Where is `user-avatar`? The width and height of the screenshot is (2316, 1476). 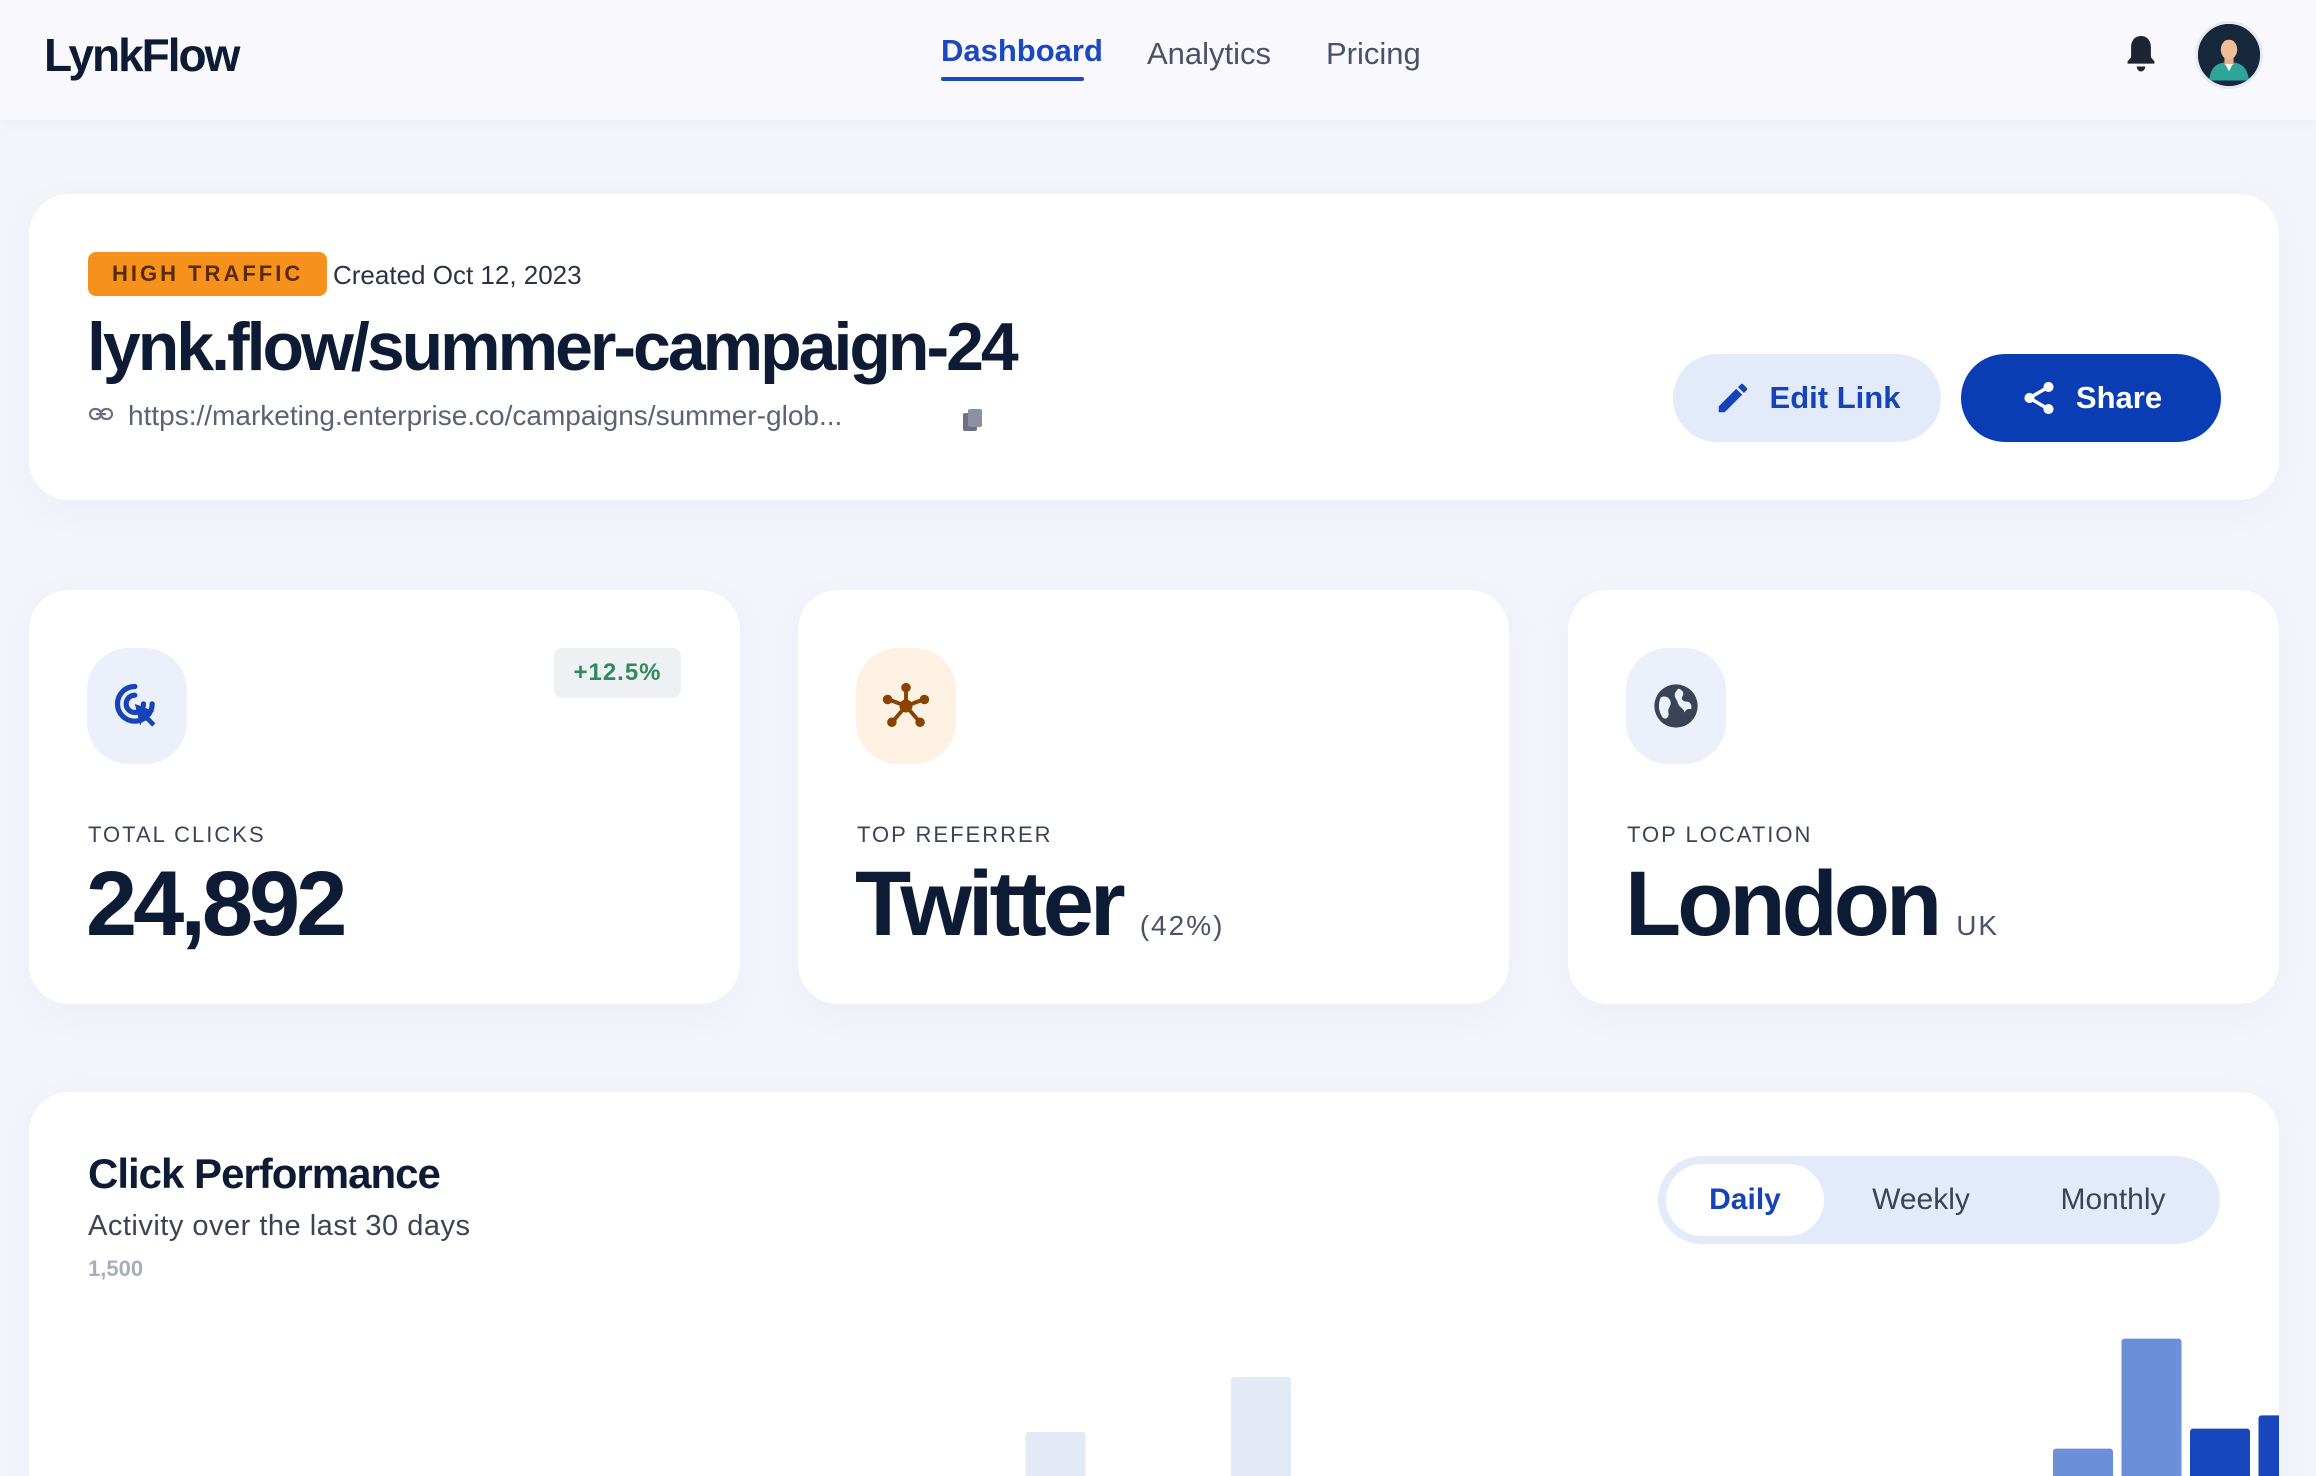 user-avatar is located at coordinates (2229, 55).